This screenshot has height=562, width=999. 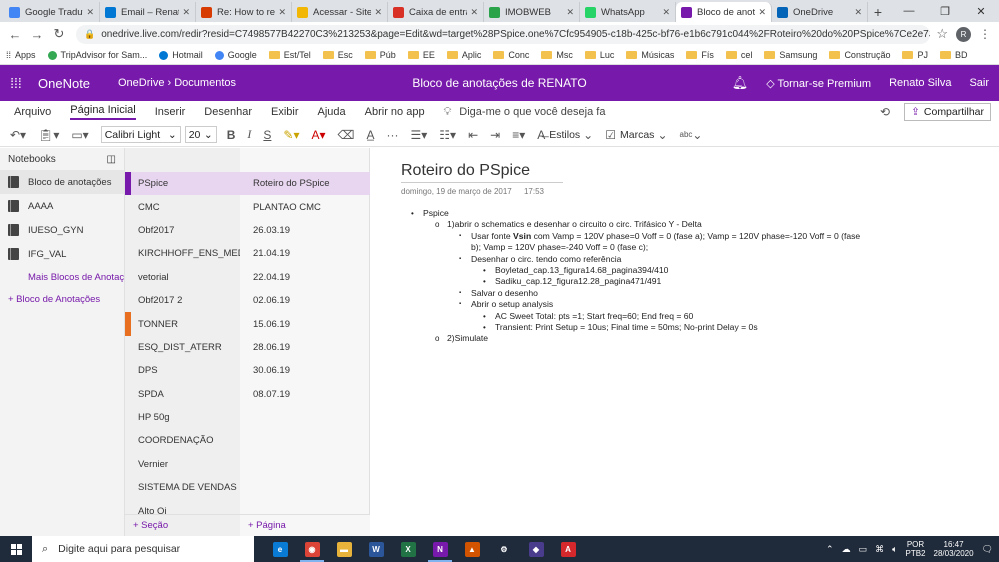 What do you see at coordinates (305, 347) in the screenshot?
I see `page-item: 28.06.19` at bounding box center [305, 347].